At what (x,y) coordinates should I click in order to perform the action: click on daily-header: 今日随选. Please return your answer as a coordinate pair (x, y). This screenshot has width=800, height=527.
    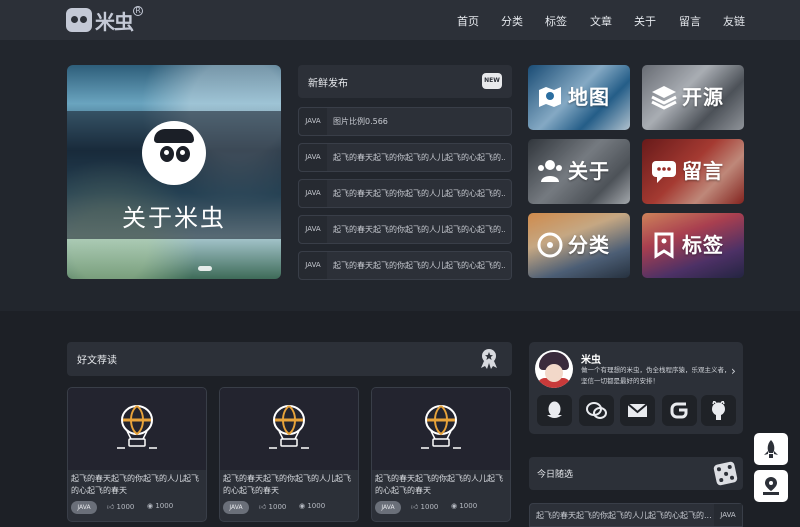
    Looking at the image, I should click on (636, 473).